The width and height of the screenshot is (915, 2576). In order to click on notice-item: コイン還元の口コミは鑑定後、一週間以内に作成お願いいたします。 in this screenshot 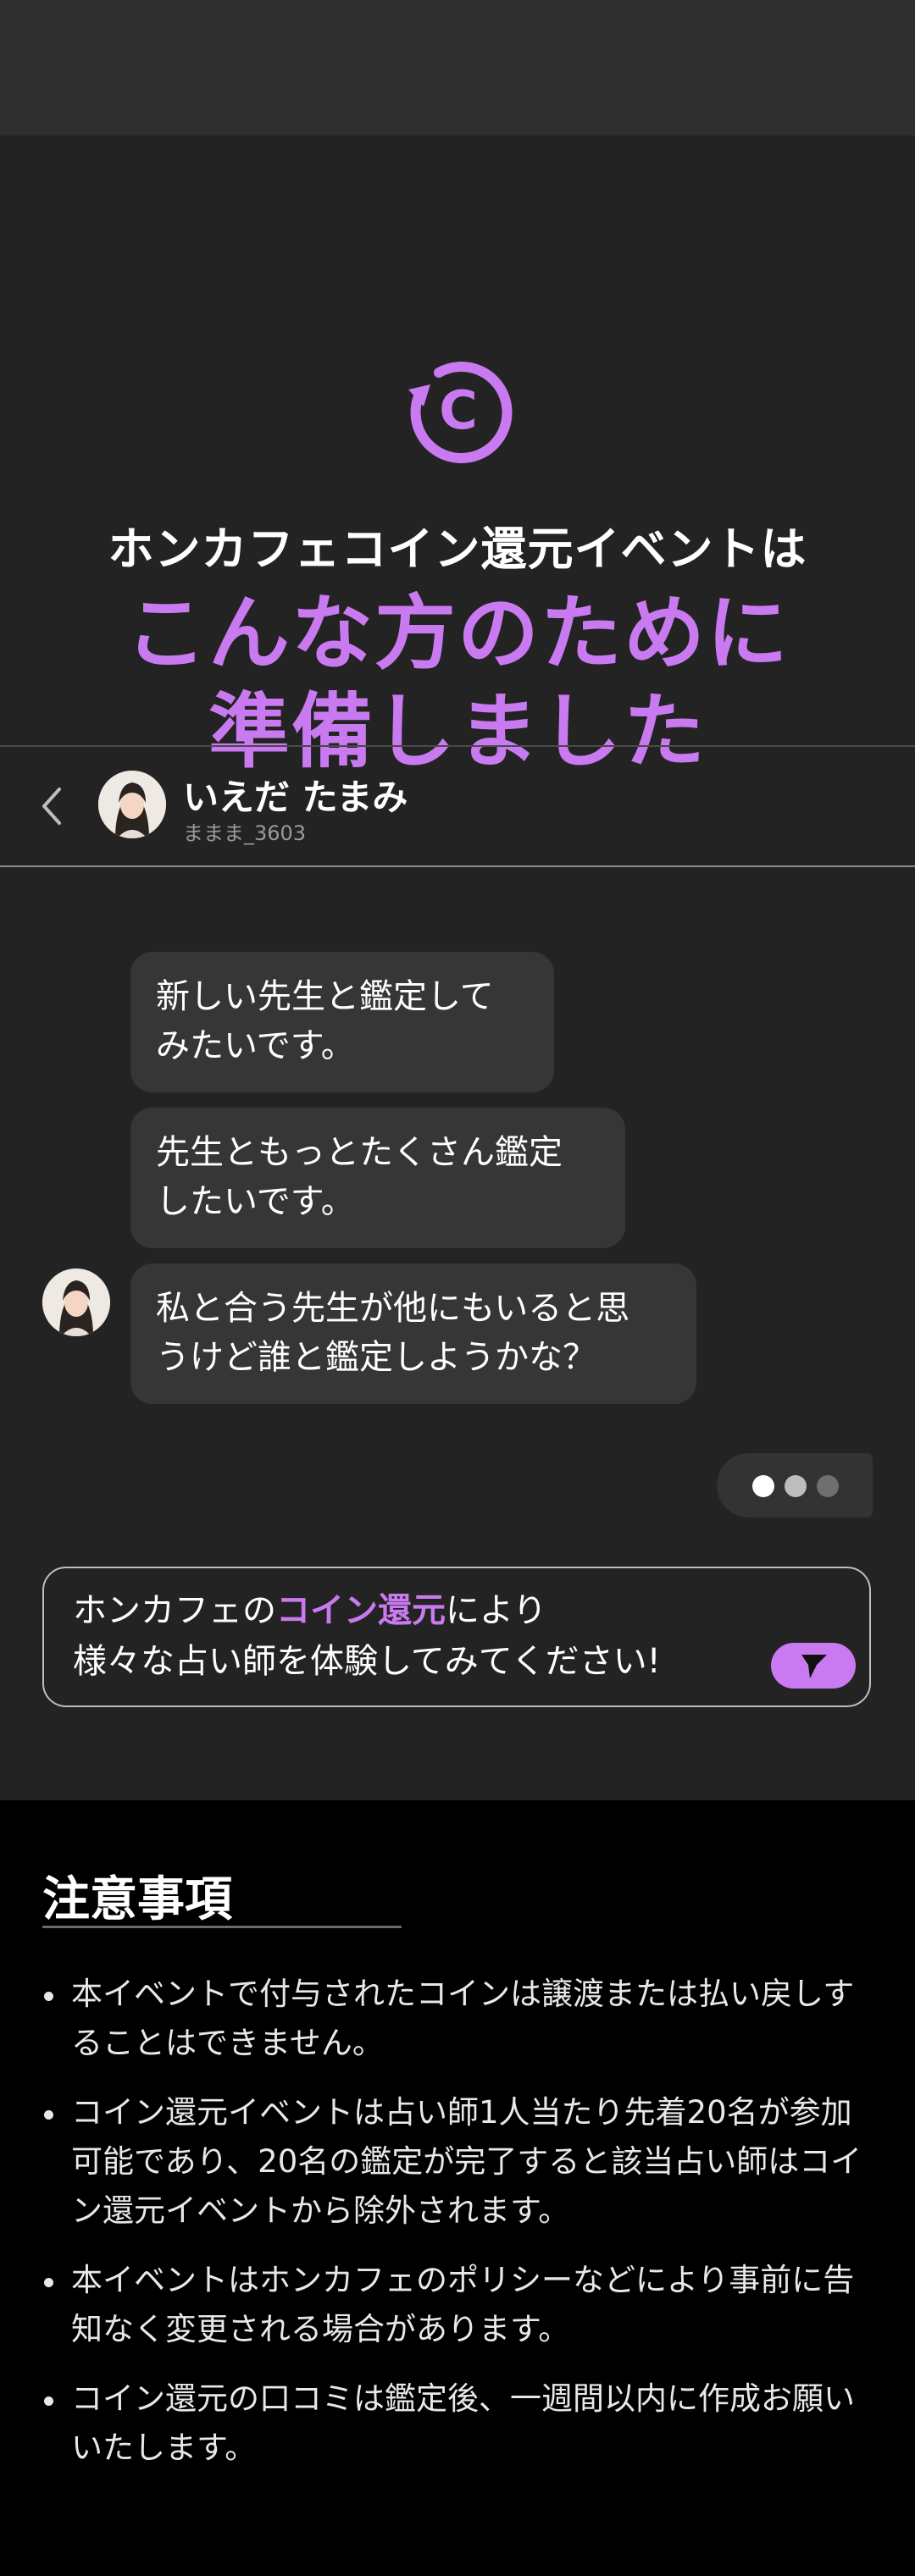, I will do `click(461, 2424)`.